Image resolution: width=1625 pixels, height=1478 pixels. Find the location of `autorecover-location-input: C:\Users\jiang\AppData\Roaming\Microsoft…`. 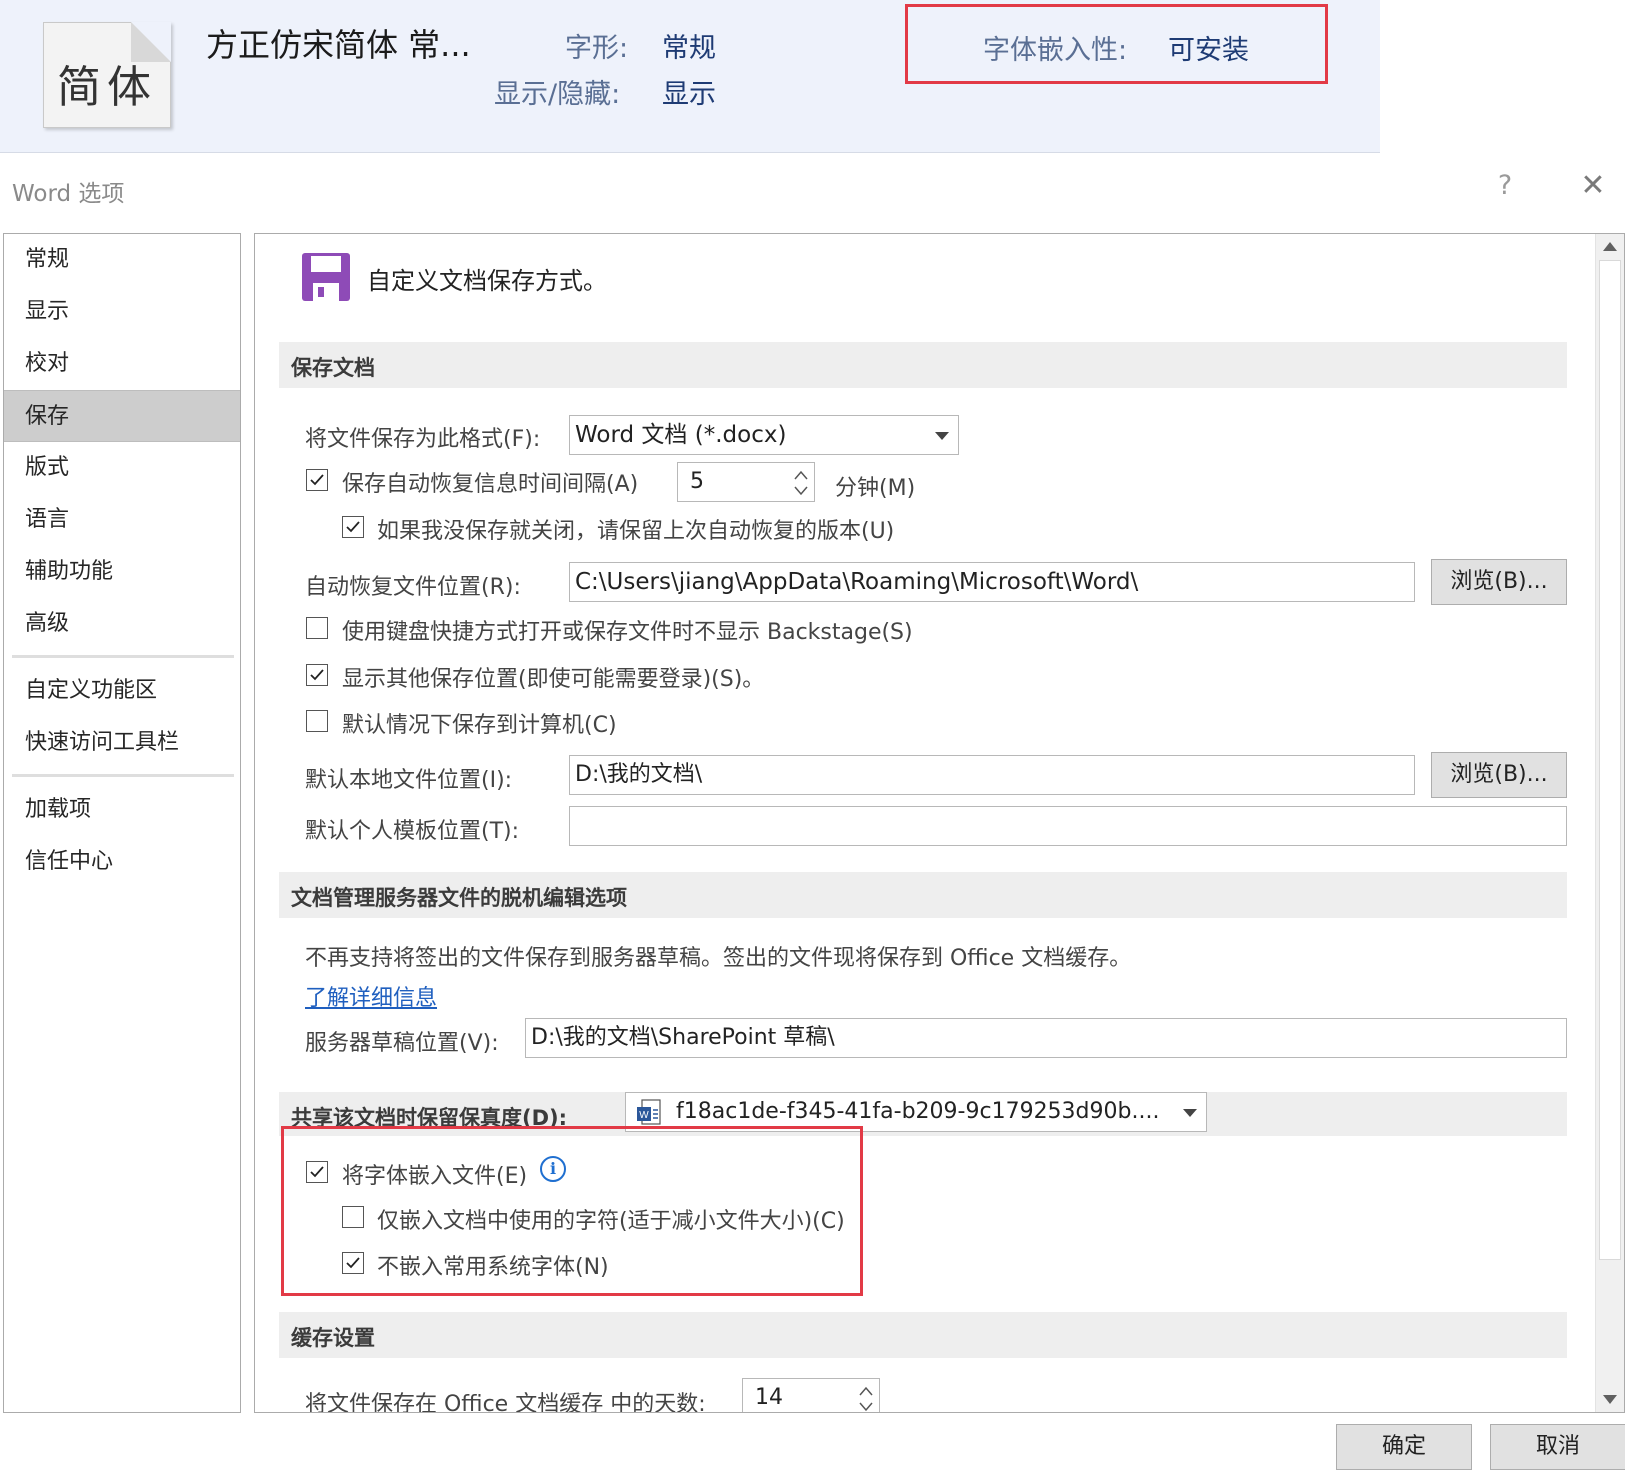

autorecover-location-input: C:\Users\jiang\AppData\Roaming\Microsoft… is located at coordinates (992, 582).